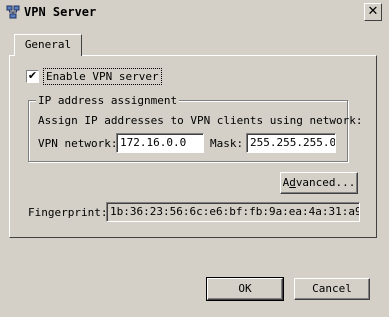  I want to click on close-icon: ✕, so click(373, 11).